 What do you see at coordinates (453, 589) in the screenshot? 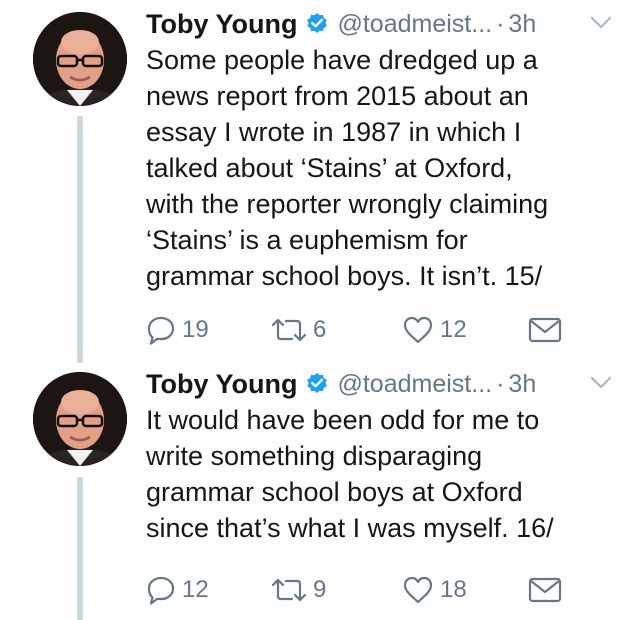
I see `like-count: 18` at bounding box center [453, 589].